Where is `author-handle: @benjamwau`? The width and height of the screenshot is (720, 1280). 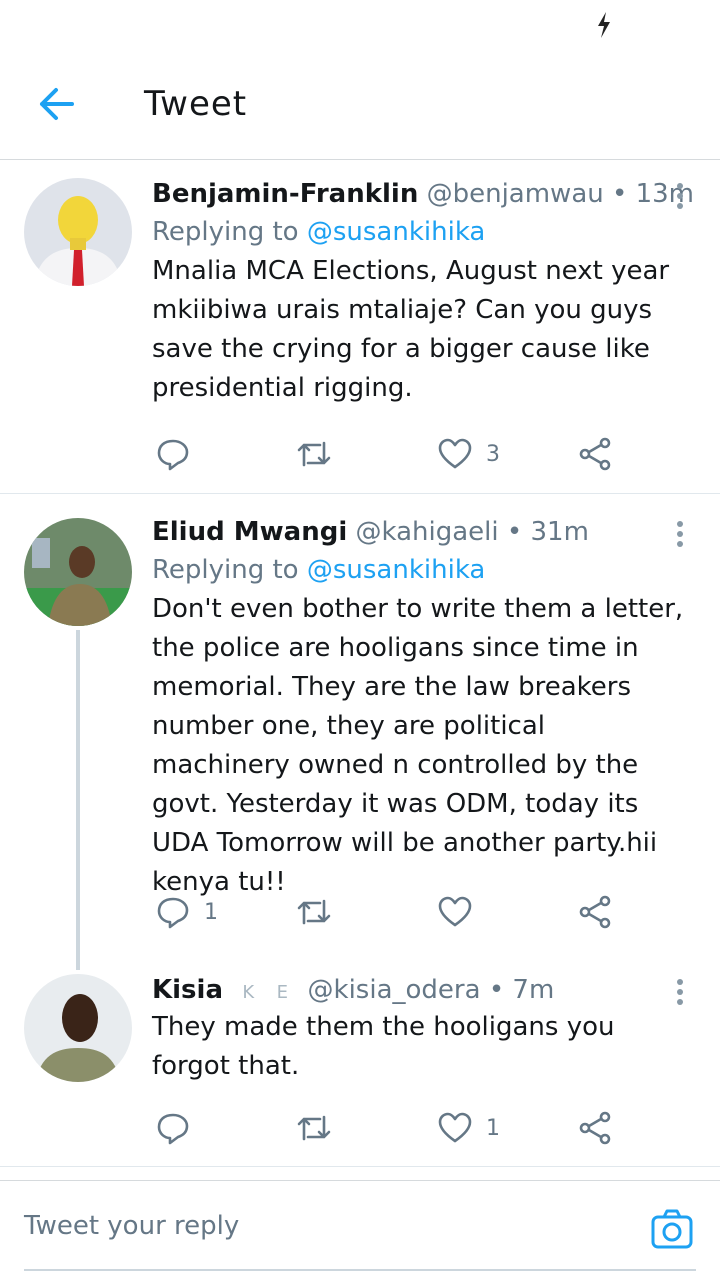 author-handle: @benjamwau is located at coordinates (515, 194).